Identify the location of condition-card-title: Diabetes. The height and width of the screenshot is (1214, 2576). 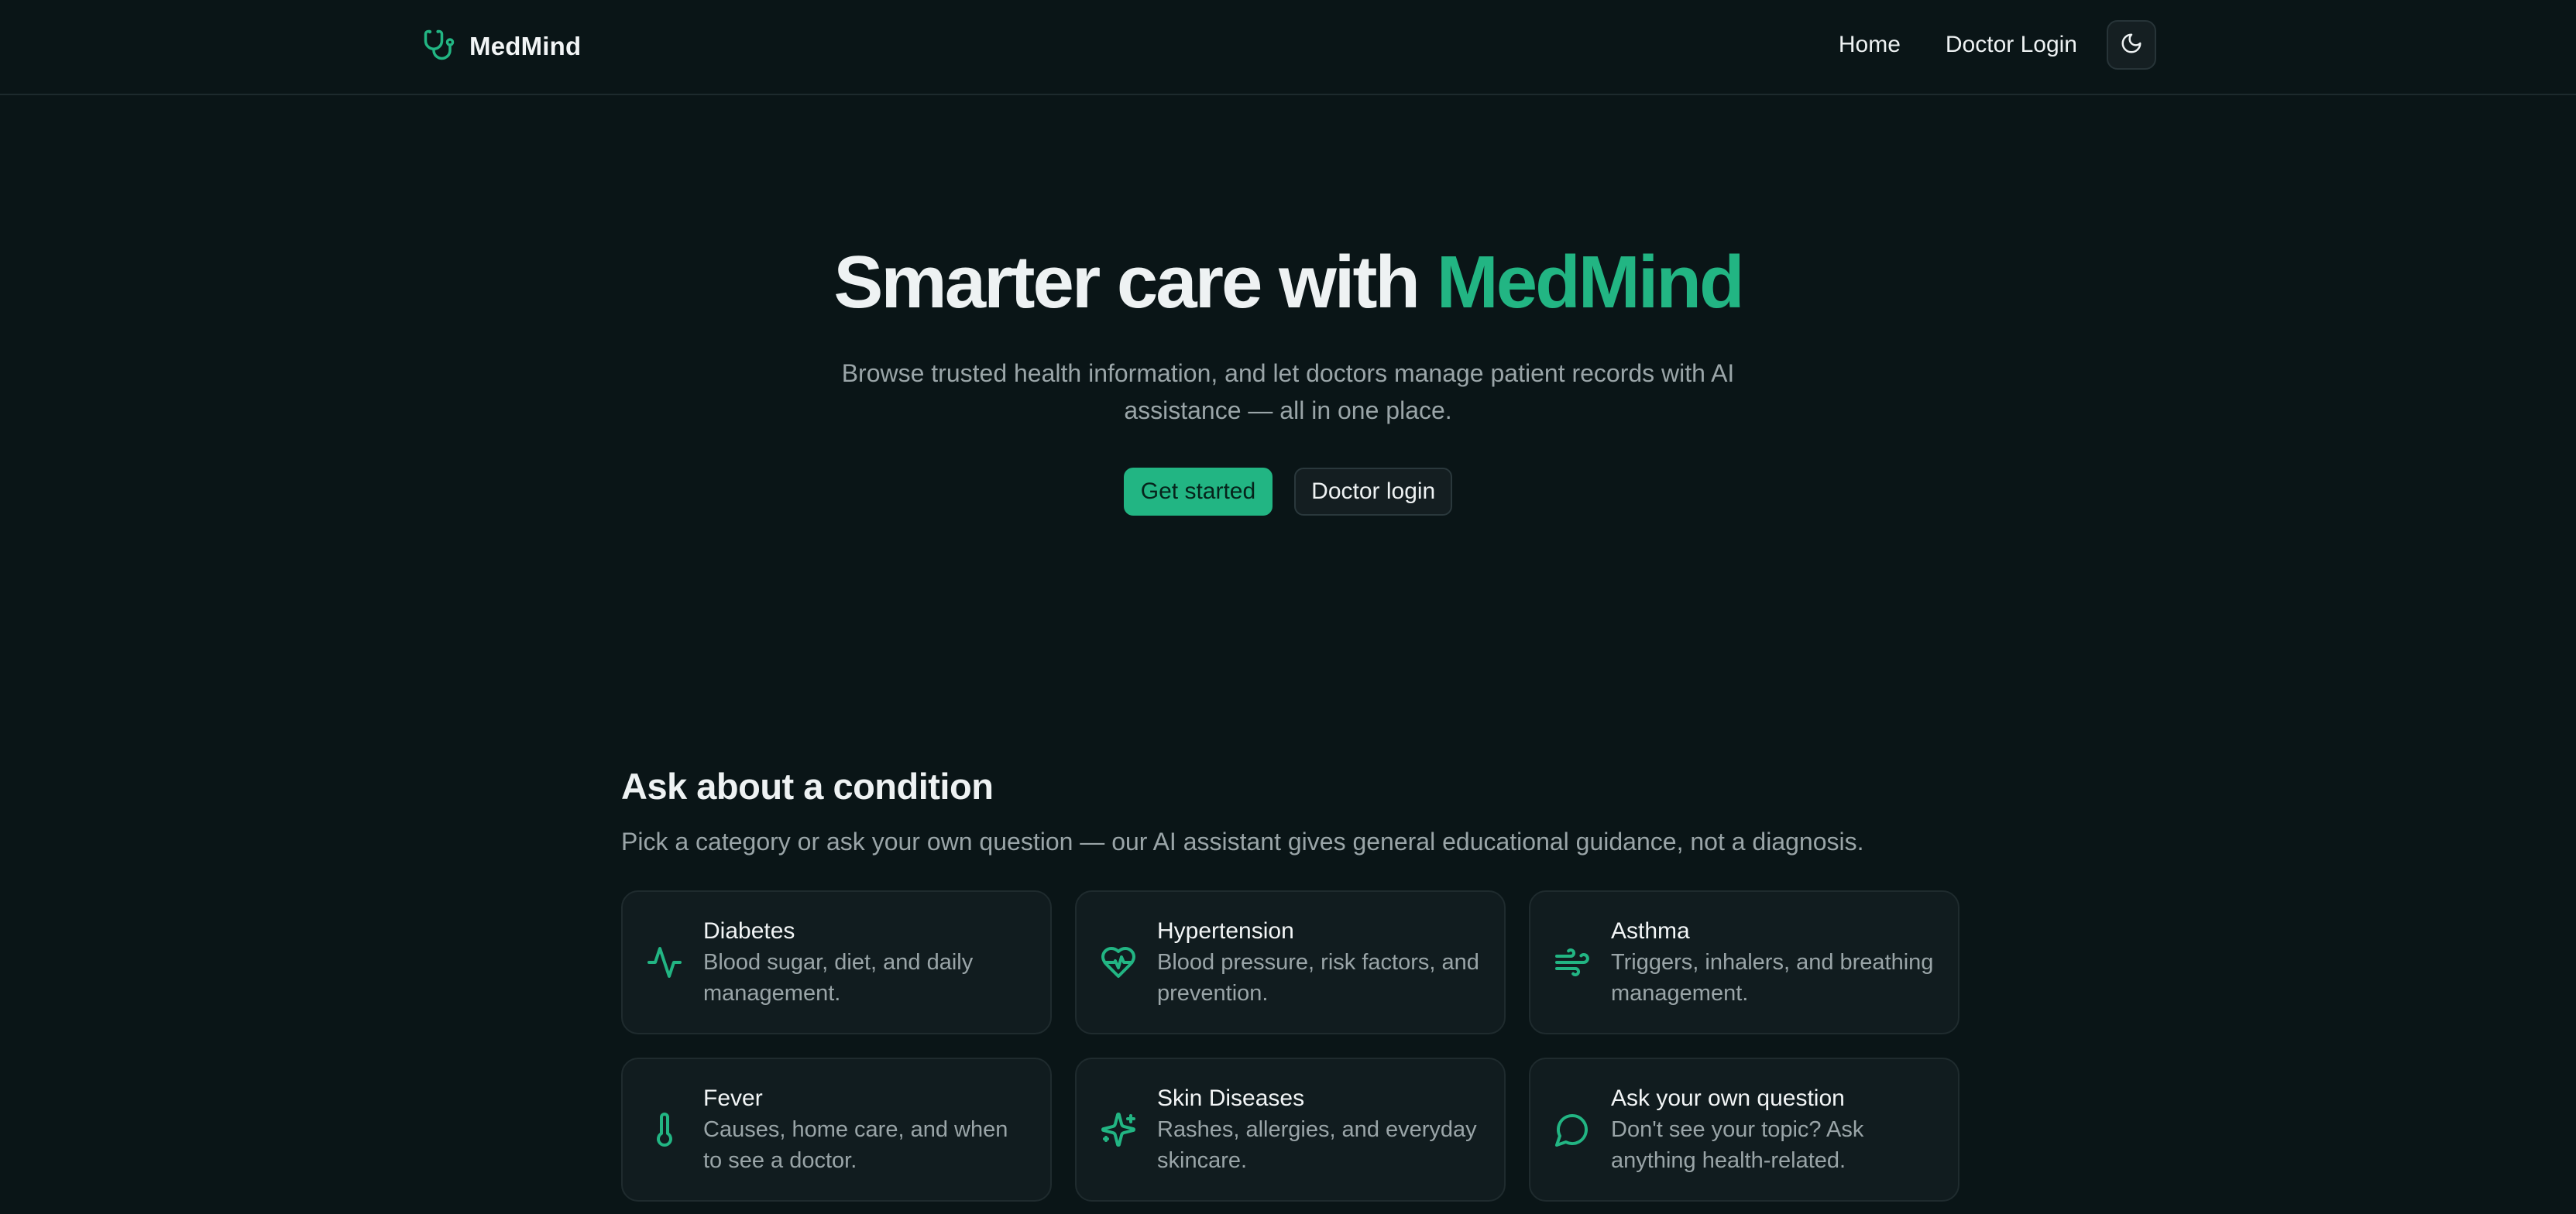
(749, 931).